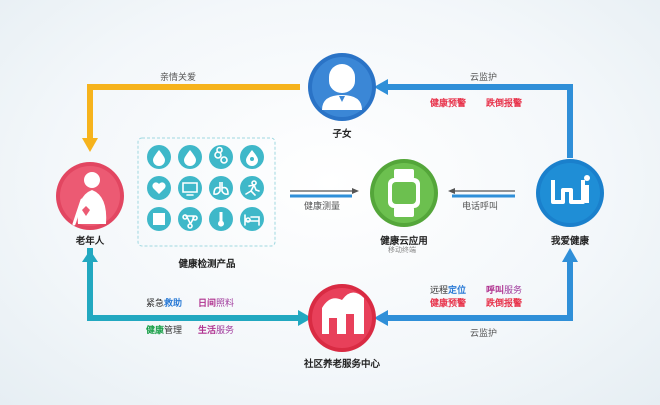 The height and width of the screenshot is (405, 660). What do you see at coordinates (322, 207) in the screenshot?
I see `label-health-measure: 健康测量` at bounding box center [322, 207].